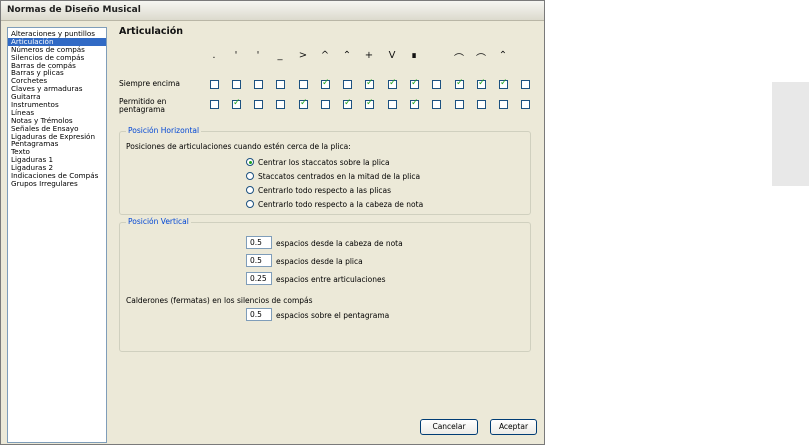 The height and width of the screenshot is (447, 809). Describe the element at coordinates (151, 31) in the screenshot. I see `section-title: Articulación` at that location.